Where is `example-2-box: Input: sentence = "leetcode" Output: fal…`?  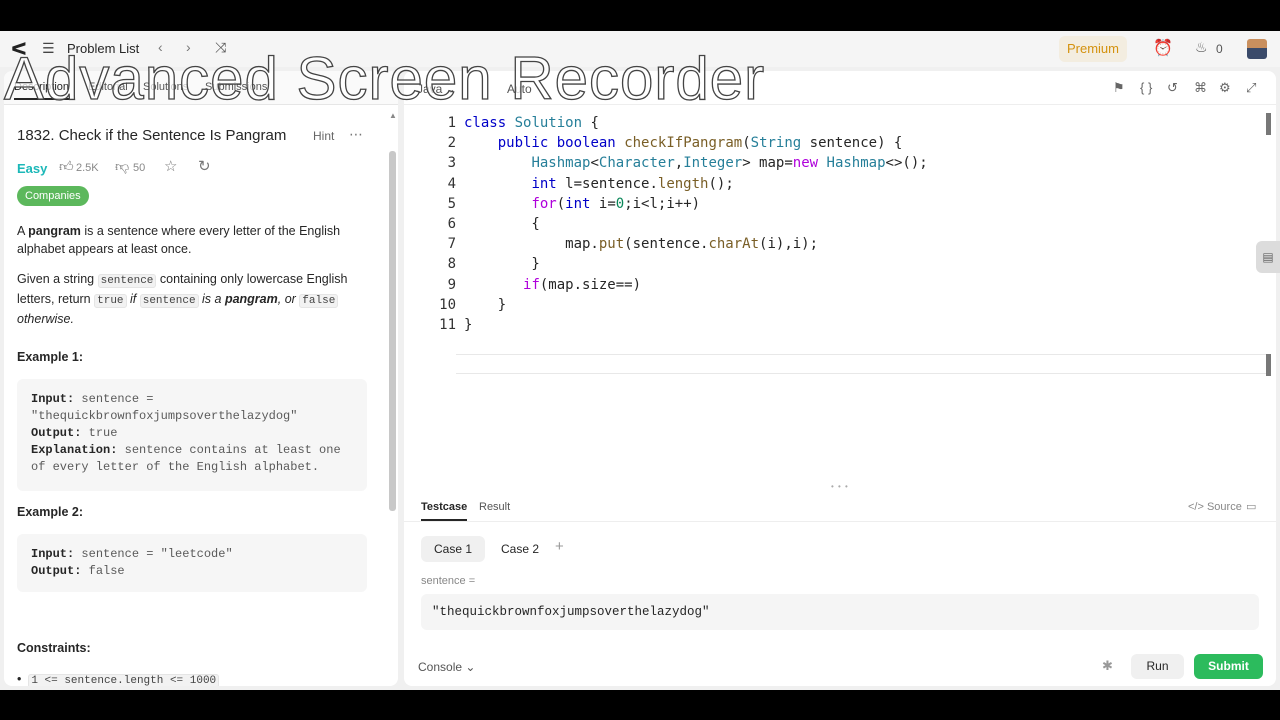
example-2-box: Input: sentence = "leetcode" Output: fal… is located at coordinates (192, 563).